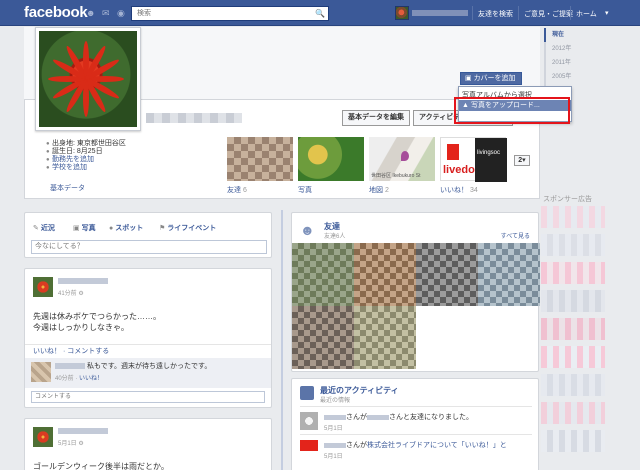 This screenshot has height=470, width=640. I want to click on friends-tile-label: 友達 6, so click(237, 190).